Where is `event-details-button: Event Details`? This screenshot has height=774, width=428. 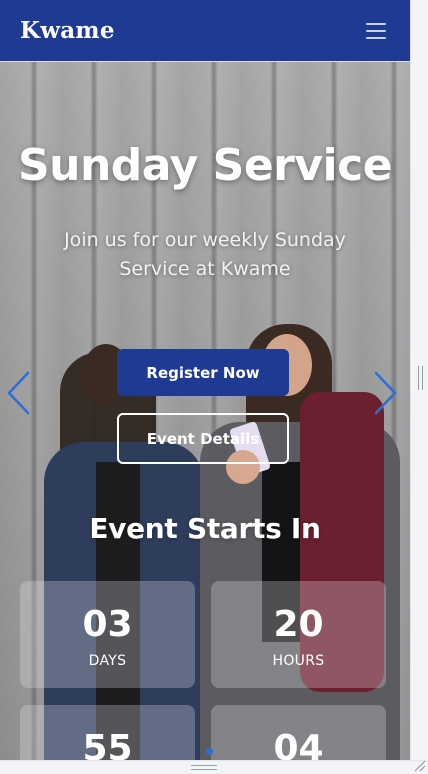 event-details-button: Event Details is located at coordinates (203, 438).